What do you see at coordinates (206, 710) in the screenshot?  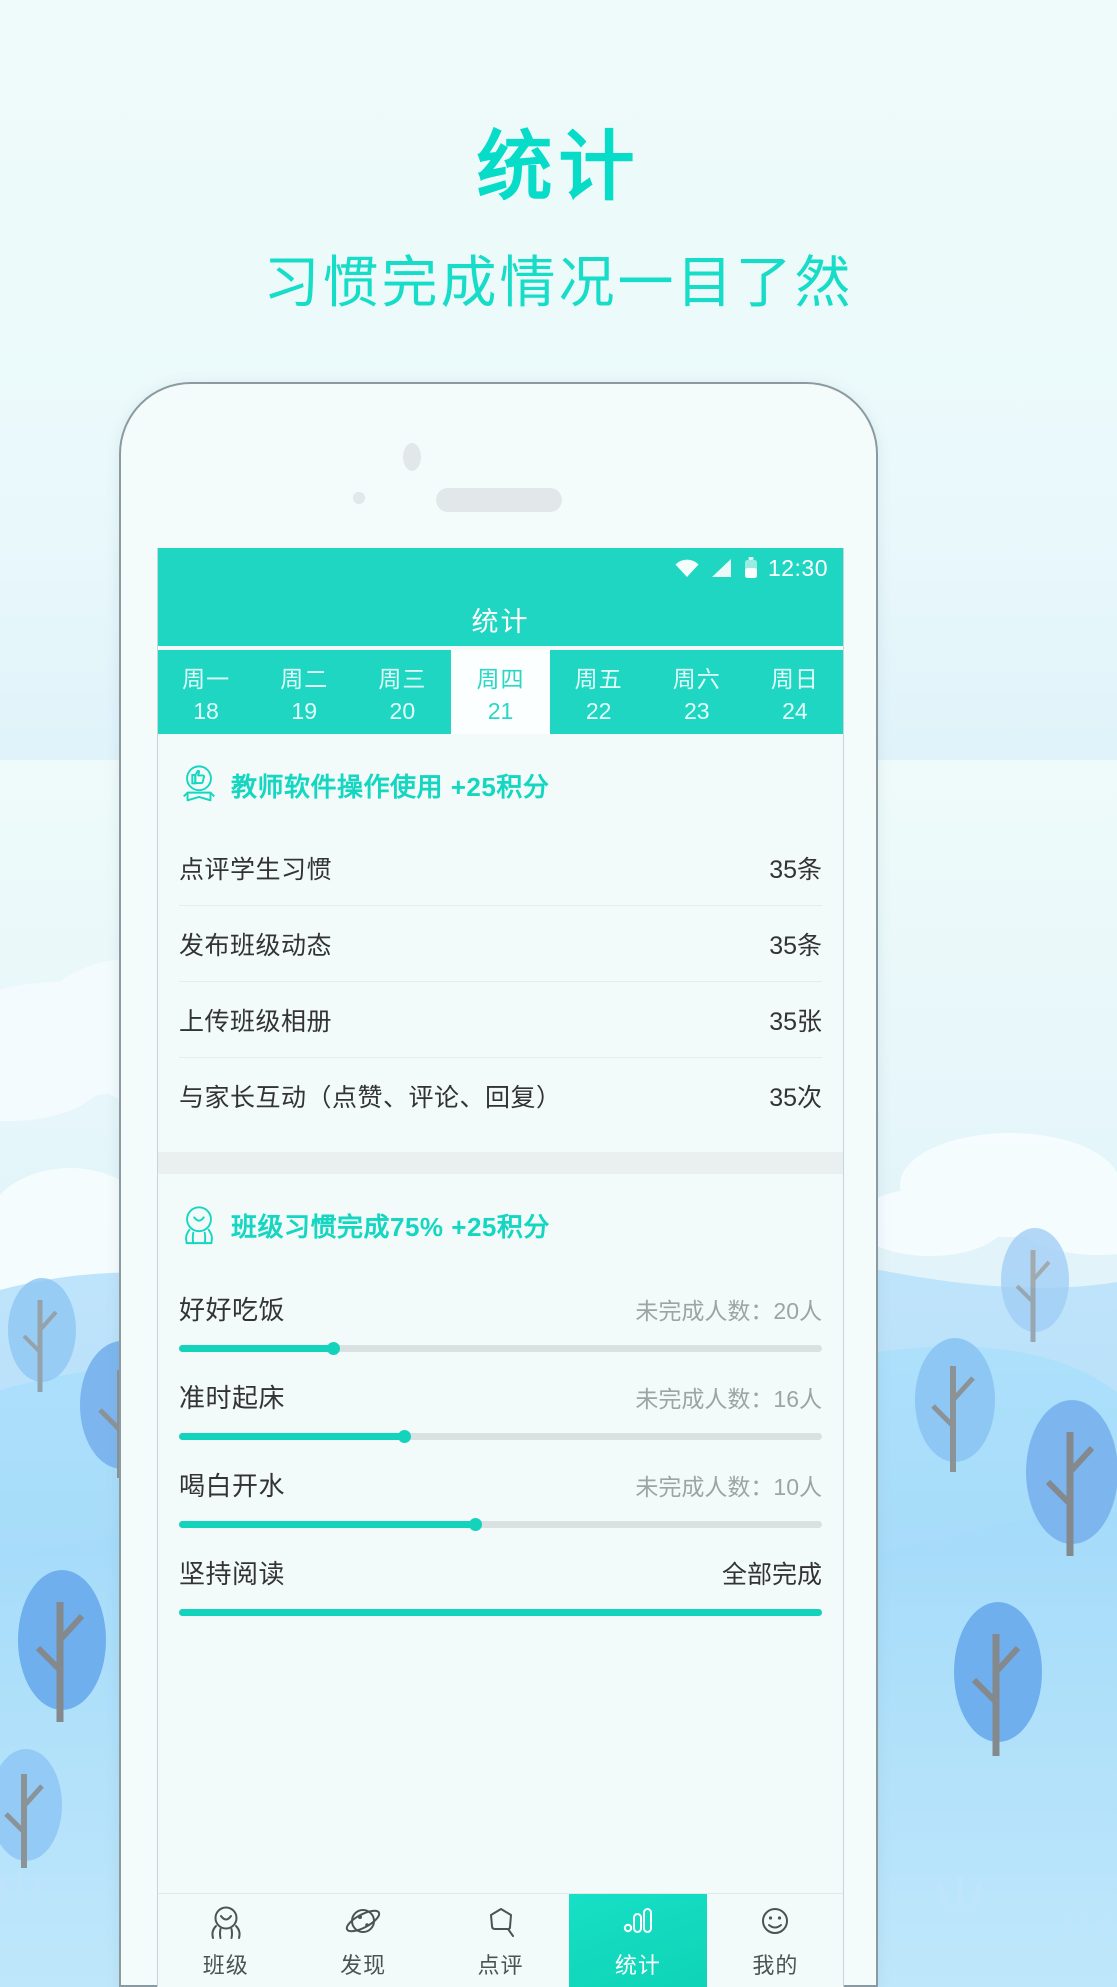 I see `day-tab-date: 18` at bounding box center [206, 710].